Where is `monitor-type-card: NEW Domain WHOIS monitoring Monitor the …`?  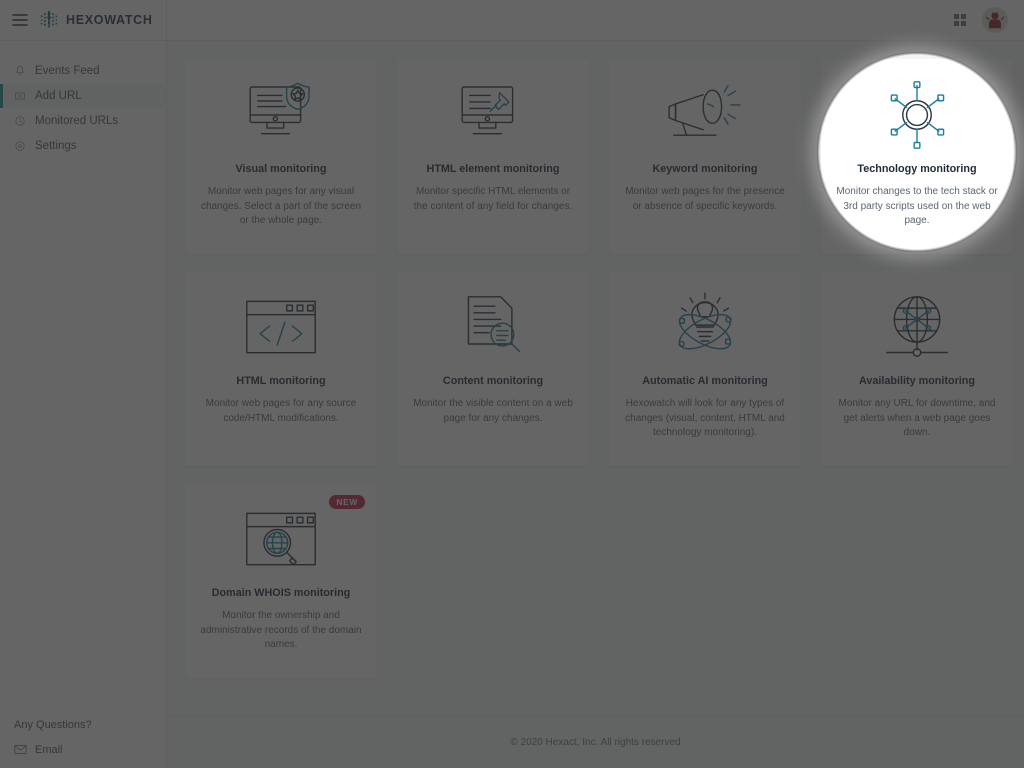
monitor-type-card: NEW Domain WHOIS monitoring Monitor the … is located at coordinates (281, 580).